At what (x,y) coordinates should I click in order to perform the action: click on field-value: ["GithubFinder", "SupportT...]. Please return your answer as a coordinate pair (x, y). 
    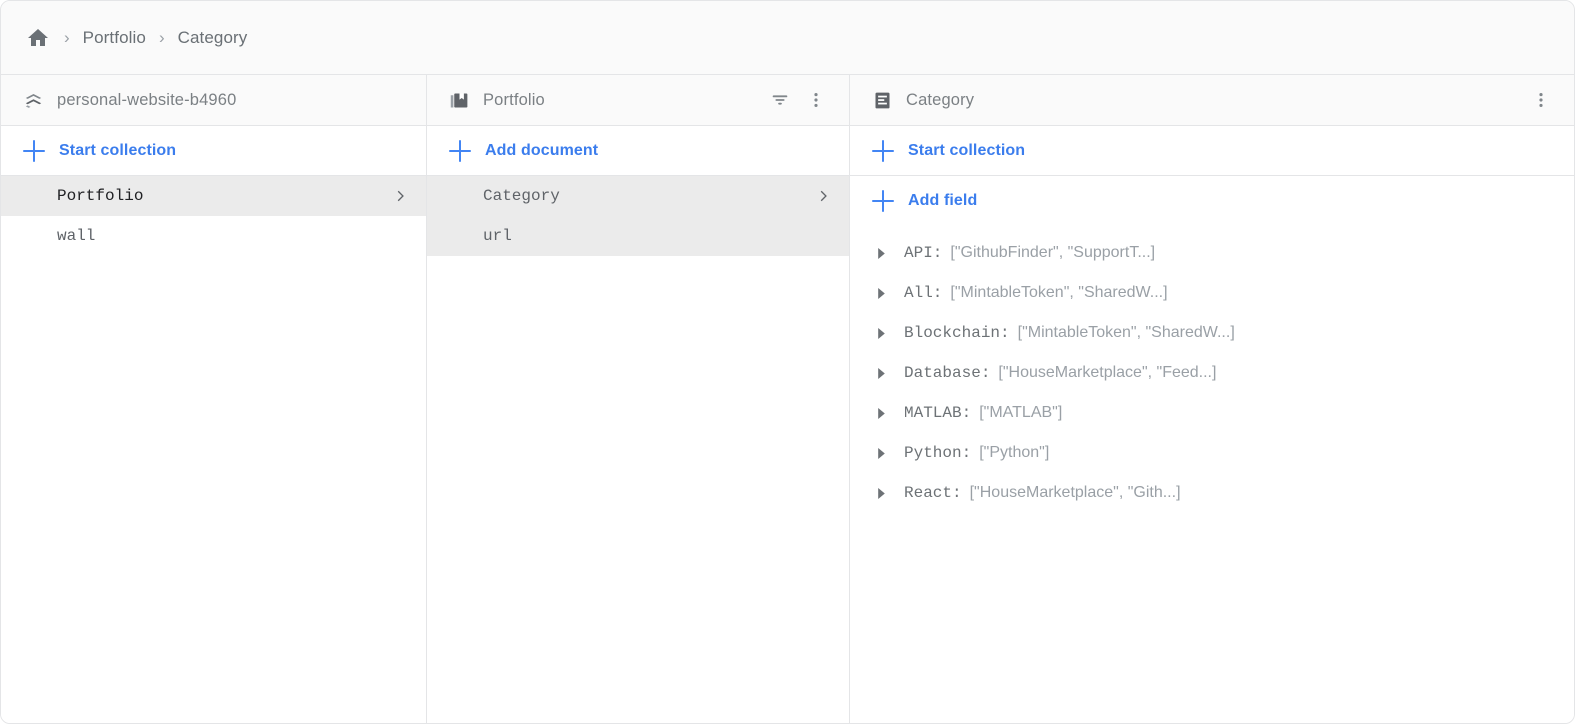
    Looking at the image, I should click on (1053, 252).